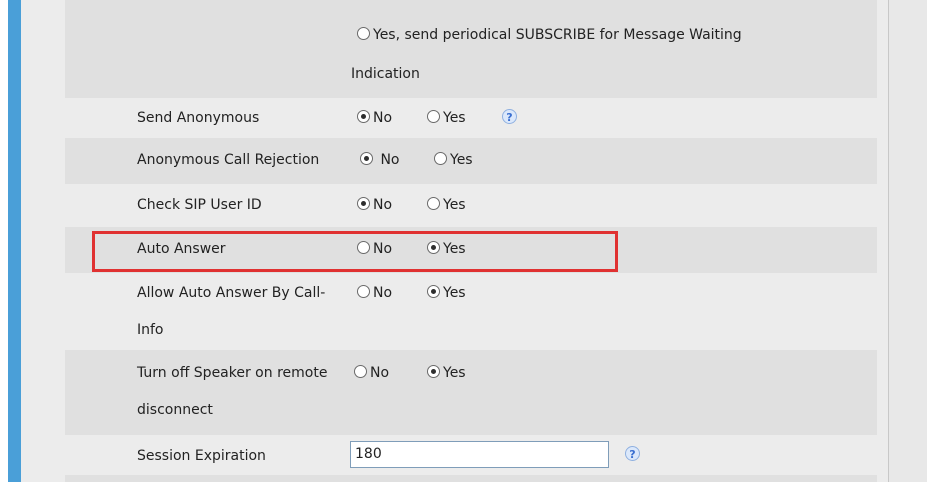 The width and height of the screenshot is (927, 482). I want to click on check-sip-user-id-row: Check SIP User ID No Yes, so click(471, 205).